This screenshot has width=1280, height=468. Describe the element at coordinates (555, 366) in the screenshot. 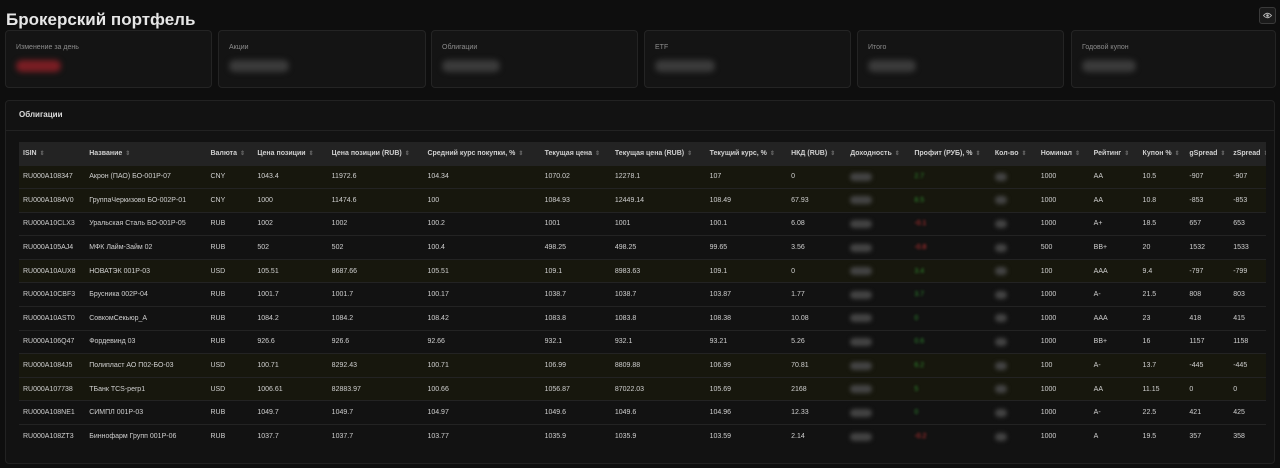

I see `current-price-cell: 106.99` at that location.